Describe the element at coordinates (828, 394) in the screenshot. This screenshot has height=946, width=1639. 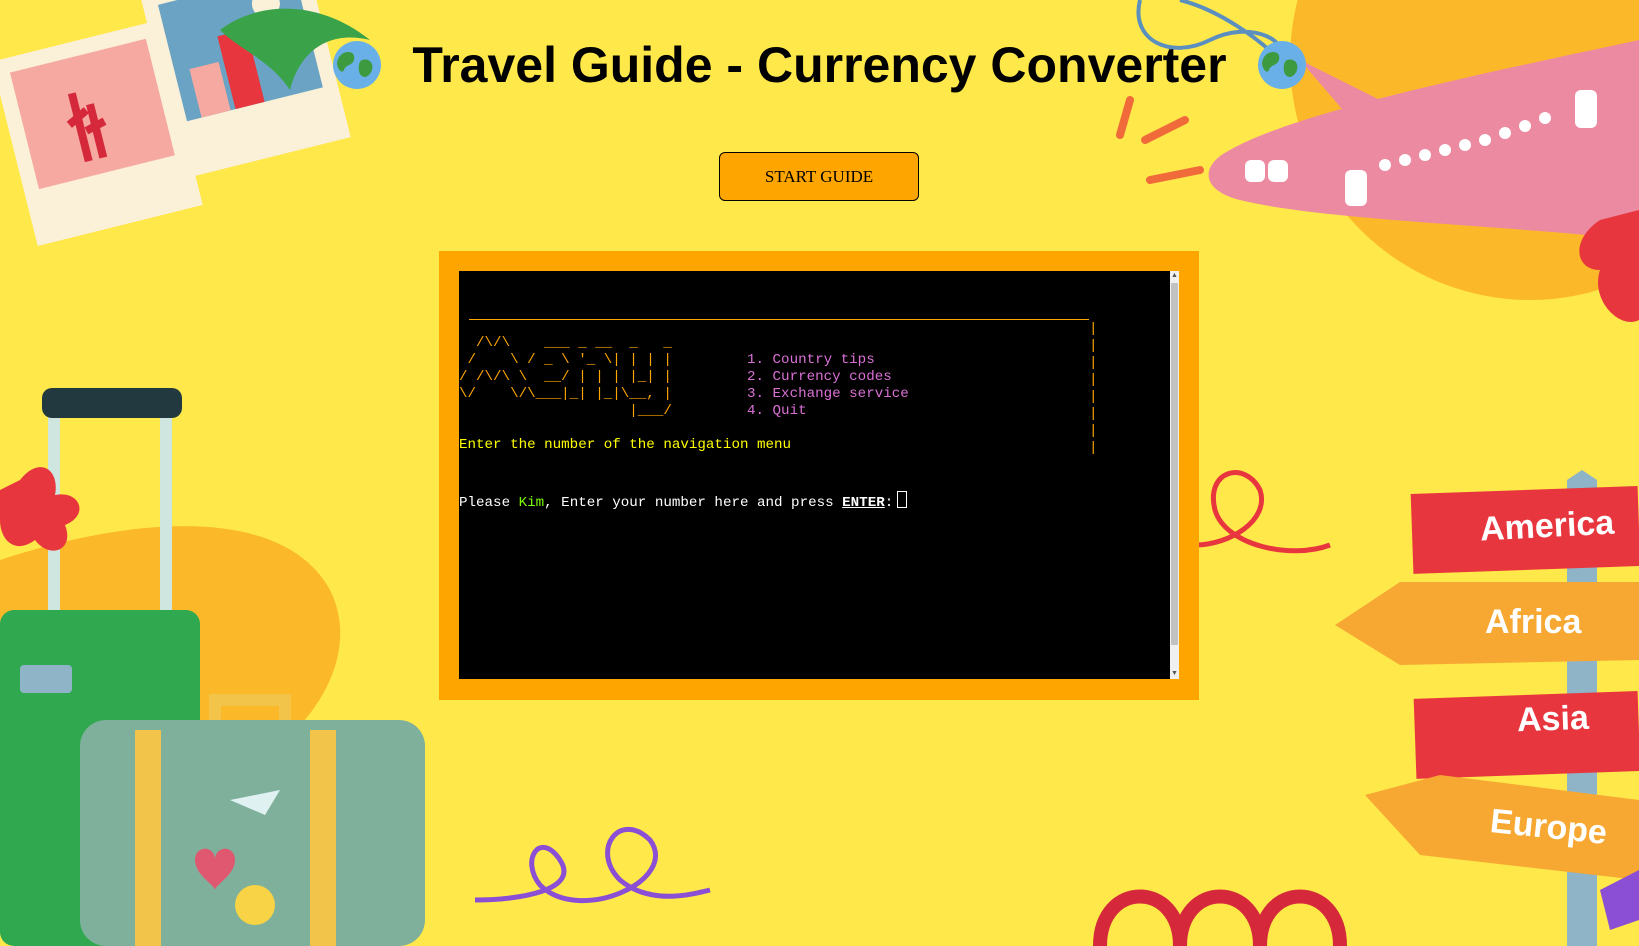
I see `menu-item-exchange-service: 3. Exchange service` at that location.